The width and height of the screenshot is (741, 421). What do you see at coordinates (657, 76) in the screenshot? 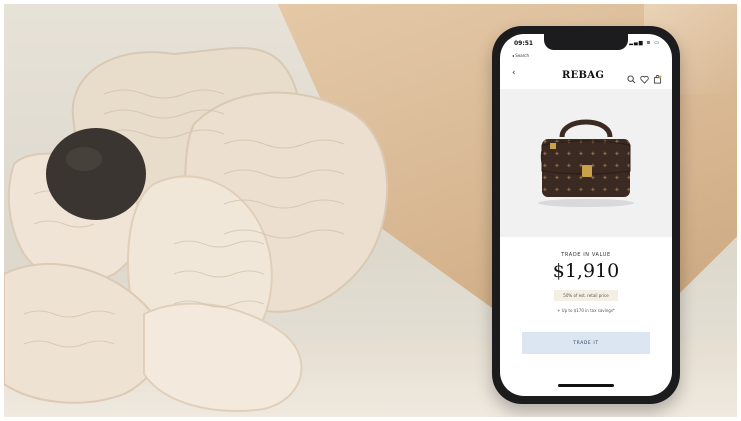
I see `bag-icon` at bounding box center [657, 76].